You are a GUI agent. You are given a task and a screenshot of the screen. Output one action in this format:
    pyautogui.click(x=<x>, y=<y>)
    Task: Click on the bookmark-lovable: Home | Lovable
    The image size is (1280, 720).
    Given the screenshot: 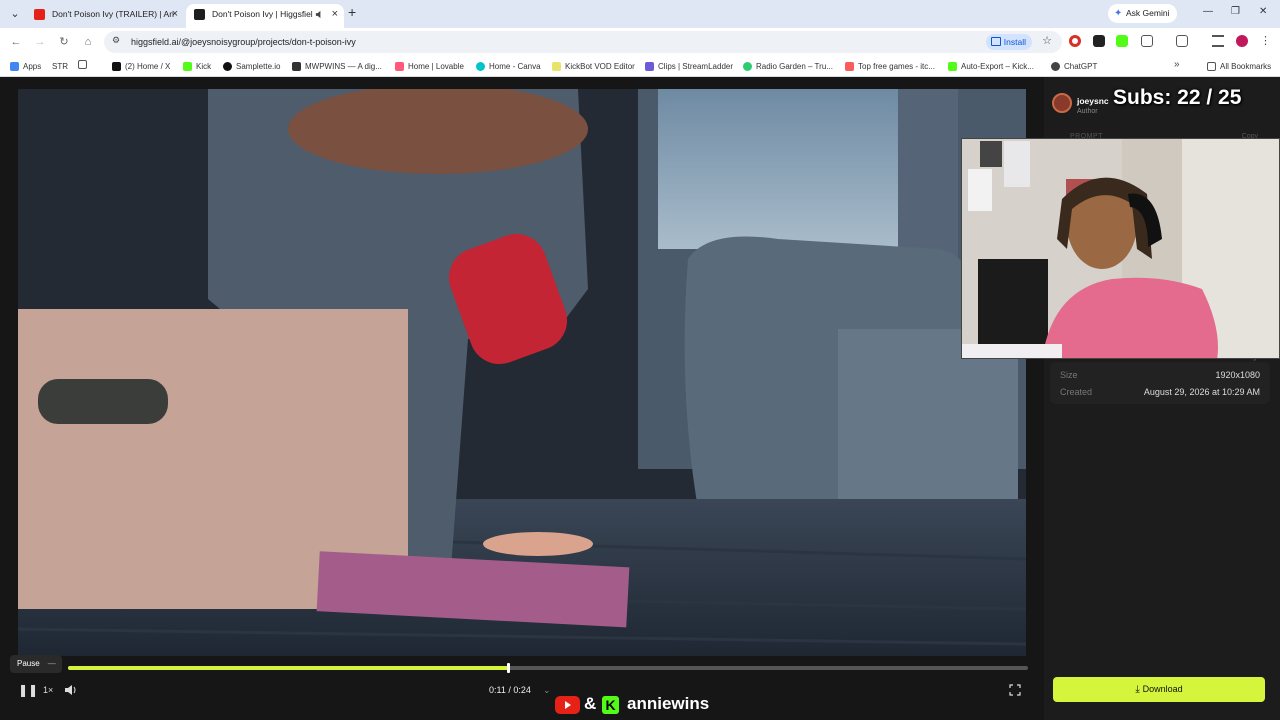 What is the action you would take?
    pyautogui.click(x=429, y=66)
    